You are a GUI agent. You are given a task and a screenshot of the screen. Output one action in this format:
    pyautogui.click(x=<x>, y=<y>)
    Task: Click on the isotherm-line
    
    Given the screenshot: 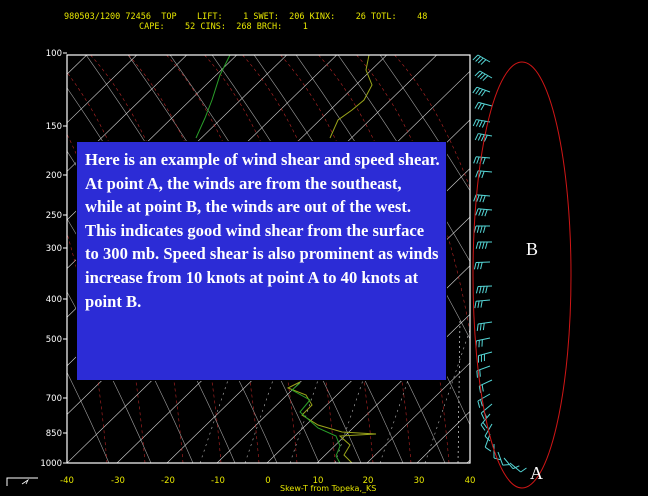 What is the action you would take?
    pyautogui.click(x=23, y=254)
    